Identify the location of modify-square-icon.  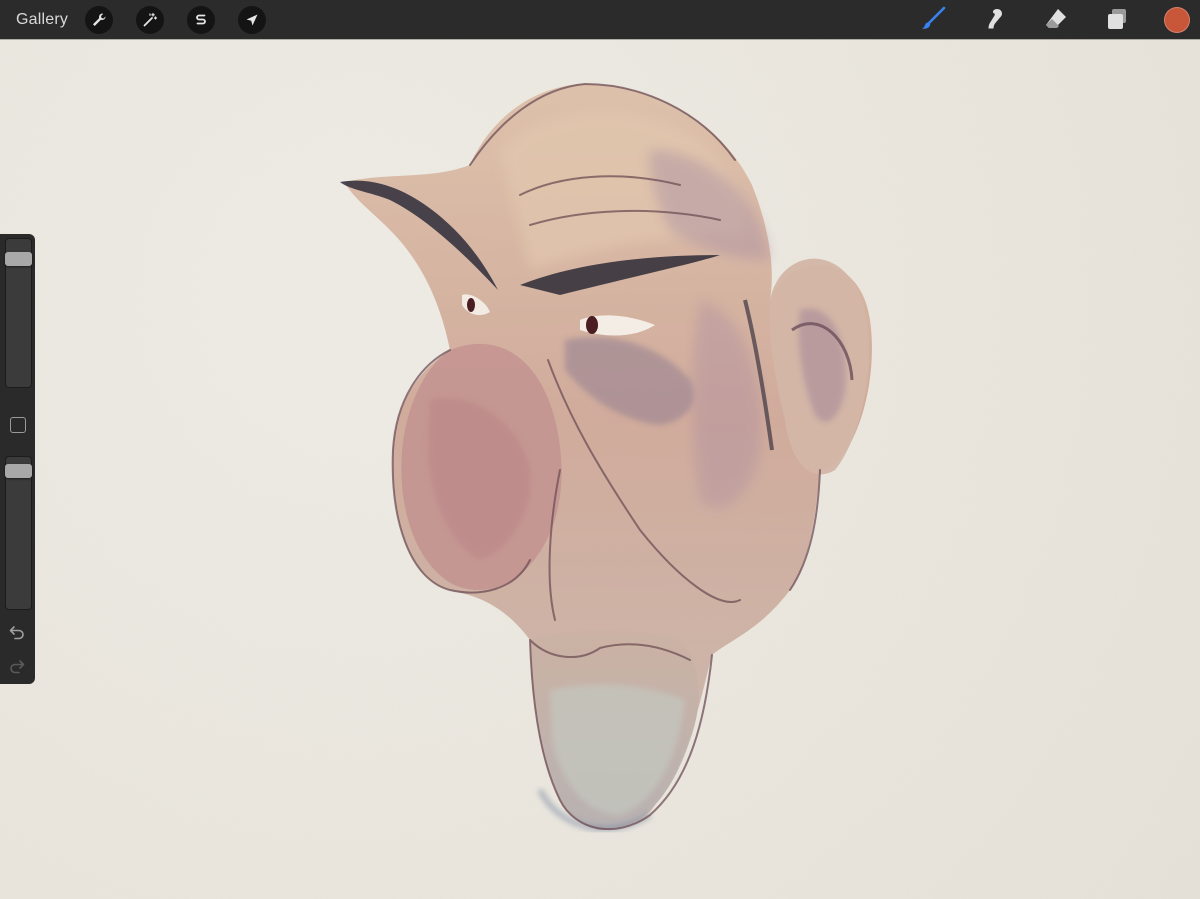
(18, 425).